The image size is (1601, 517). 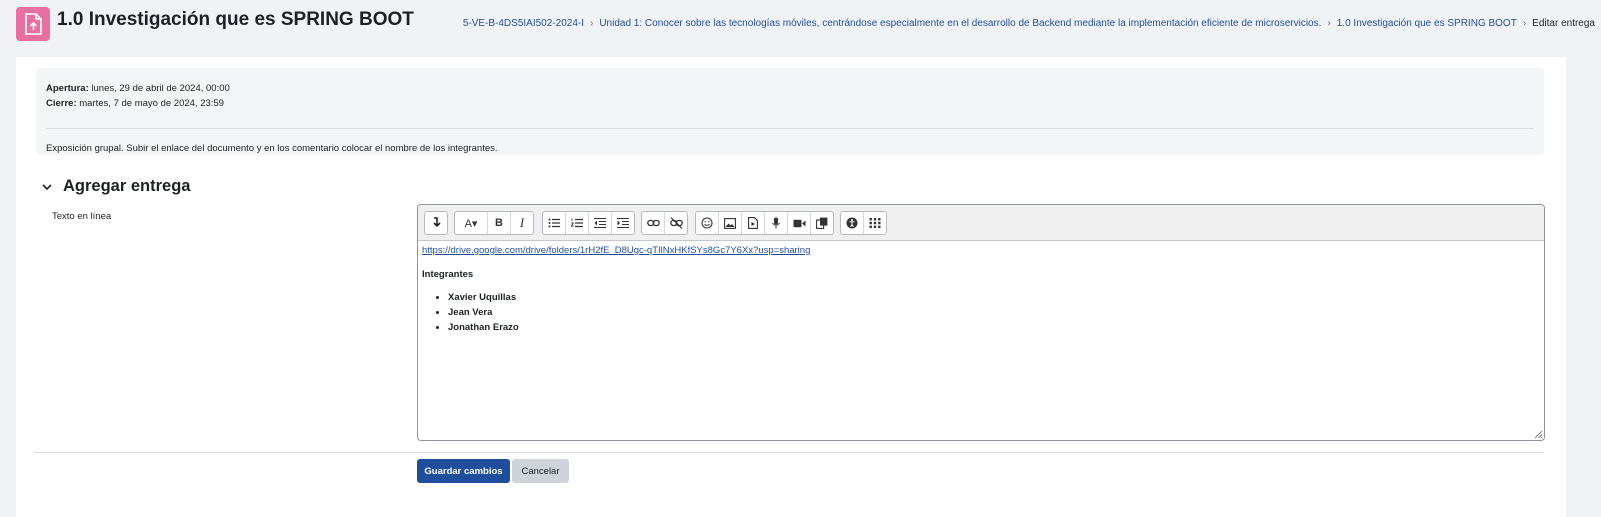 I want to click on italic-icon: I, so click(x=522, y=223).